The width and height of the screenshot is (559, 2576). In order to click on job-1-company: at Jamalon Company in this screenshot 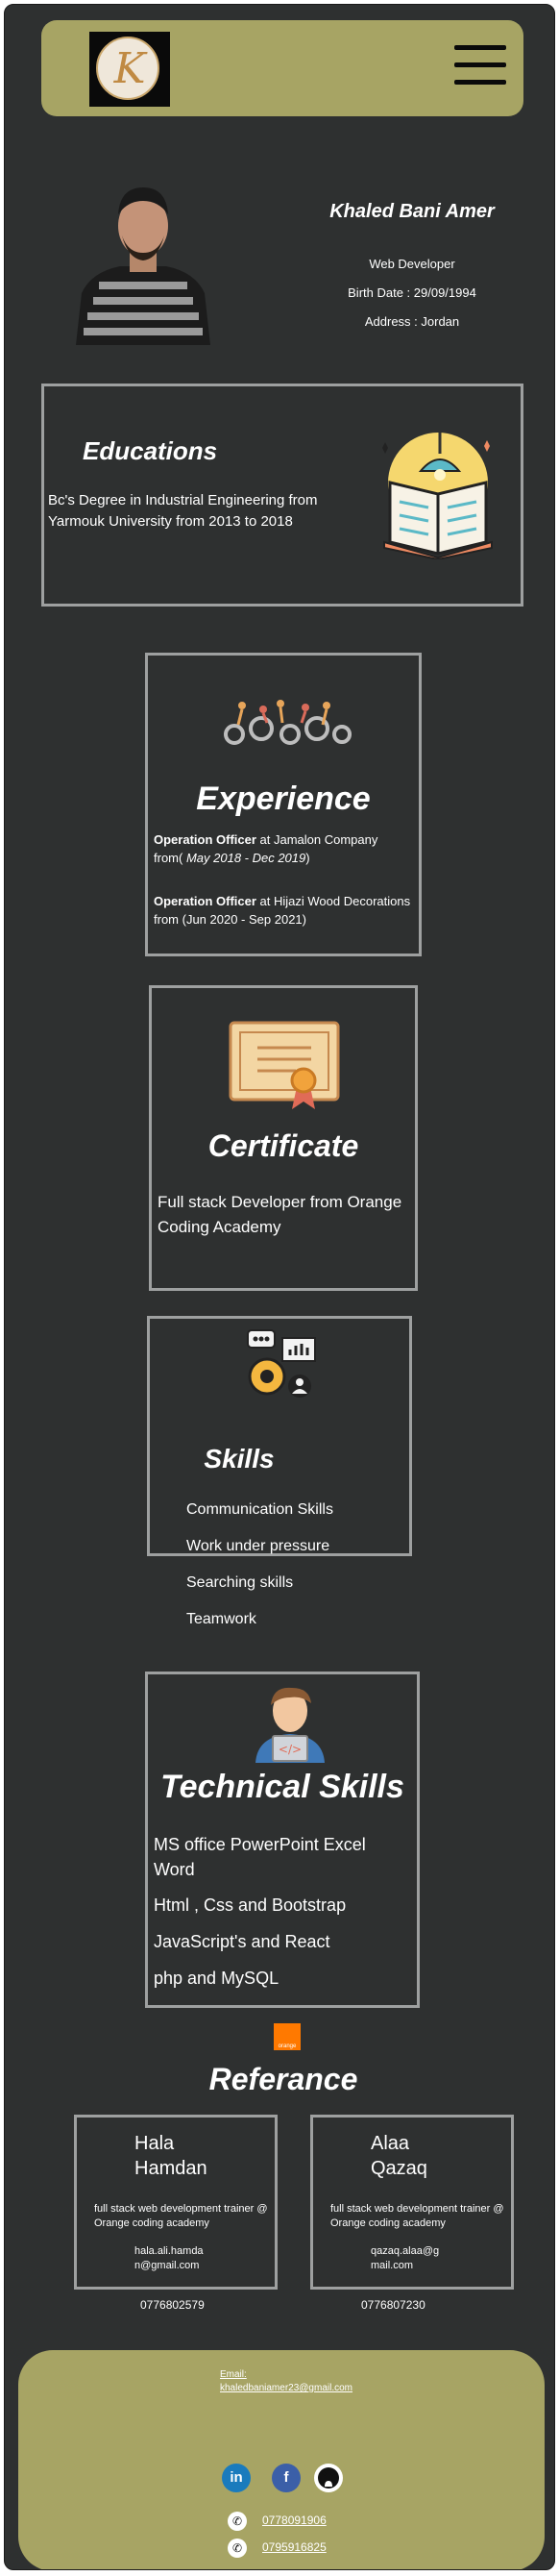, I will do `click(316, 839)`.